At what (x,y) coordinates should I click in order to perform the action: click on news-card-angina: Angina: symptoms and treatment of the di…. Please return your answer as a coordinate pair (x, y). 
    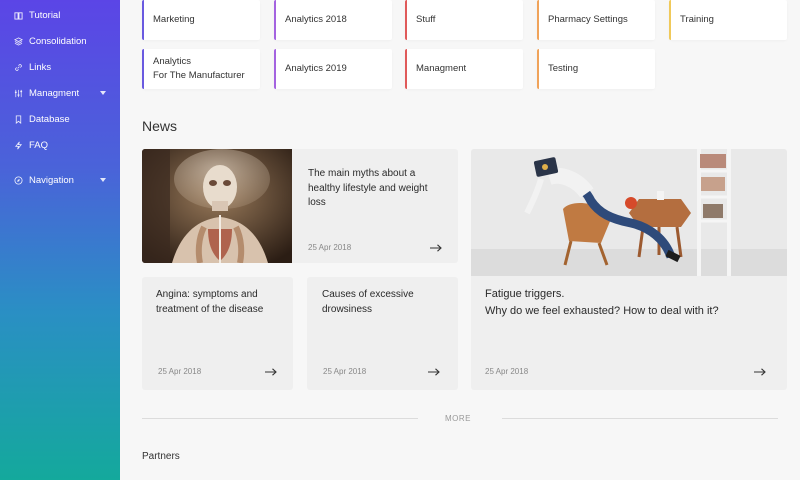
    Looking at the image, I should click on (217, 333).